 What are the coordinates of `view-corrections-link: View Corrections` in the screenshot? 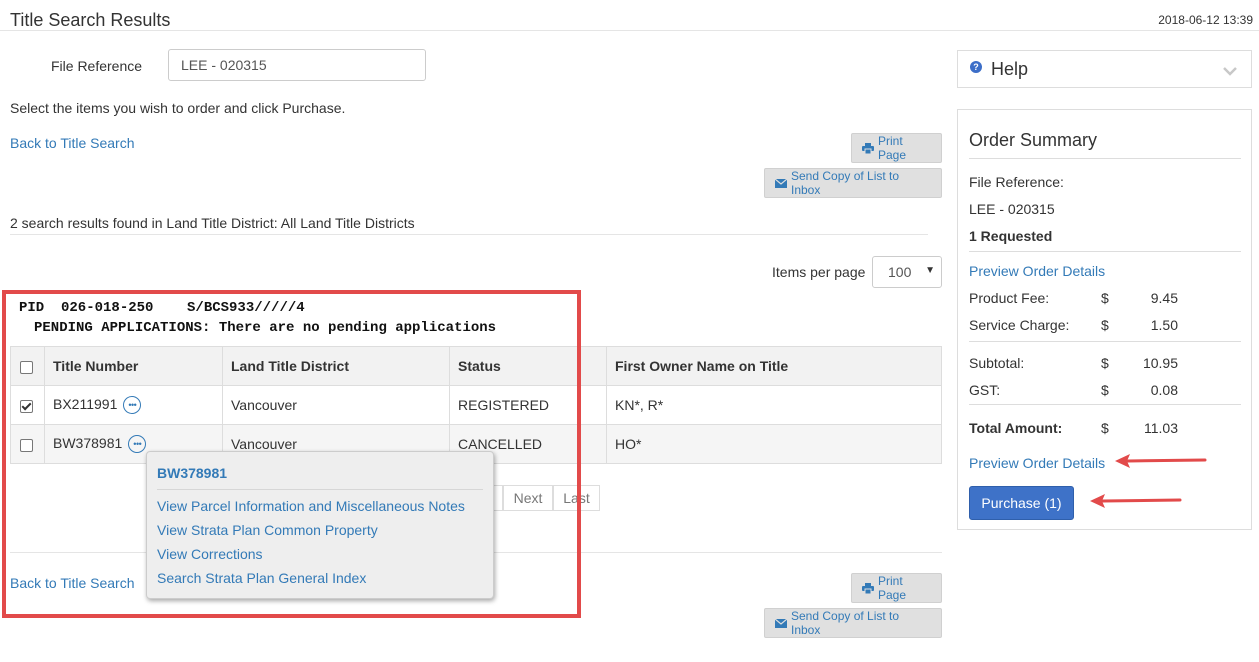 It's located at (210, 554).